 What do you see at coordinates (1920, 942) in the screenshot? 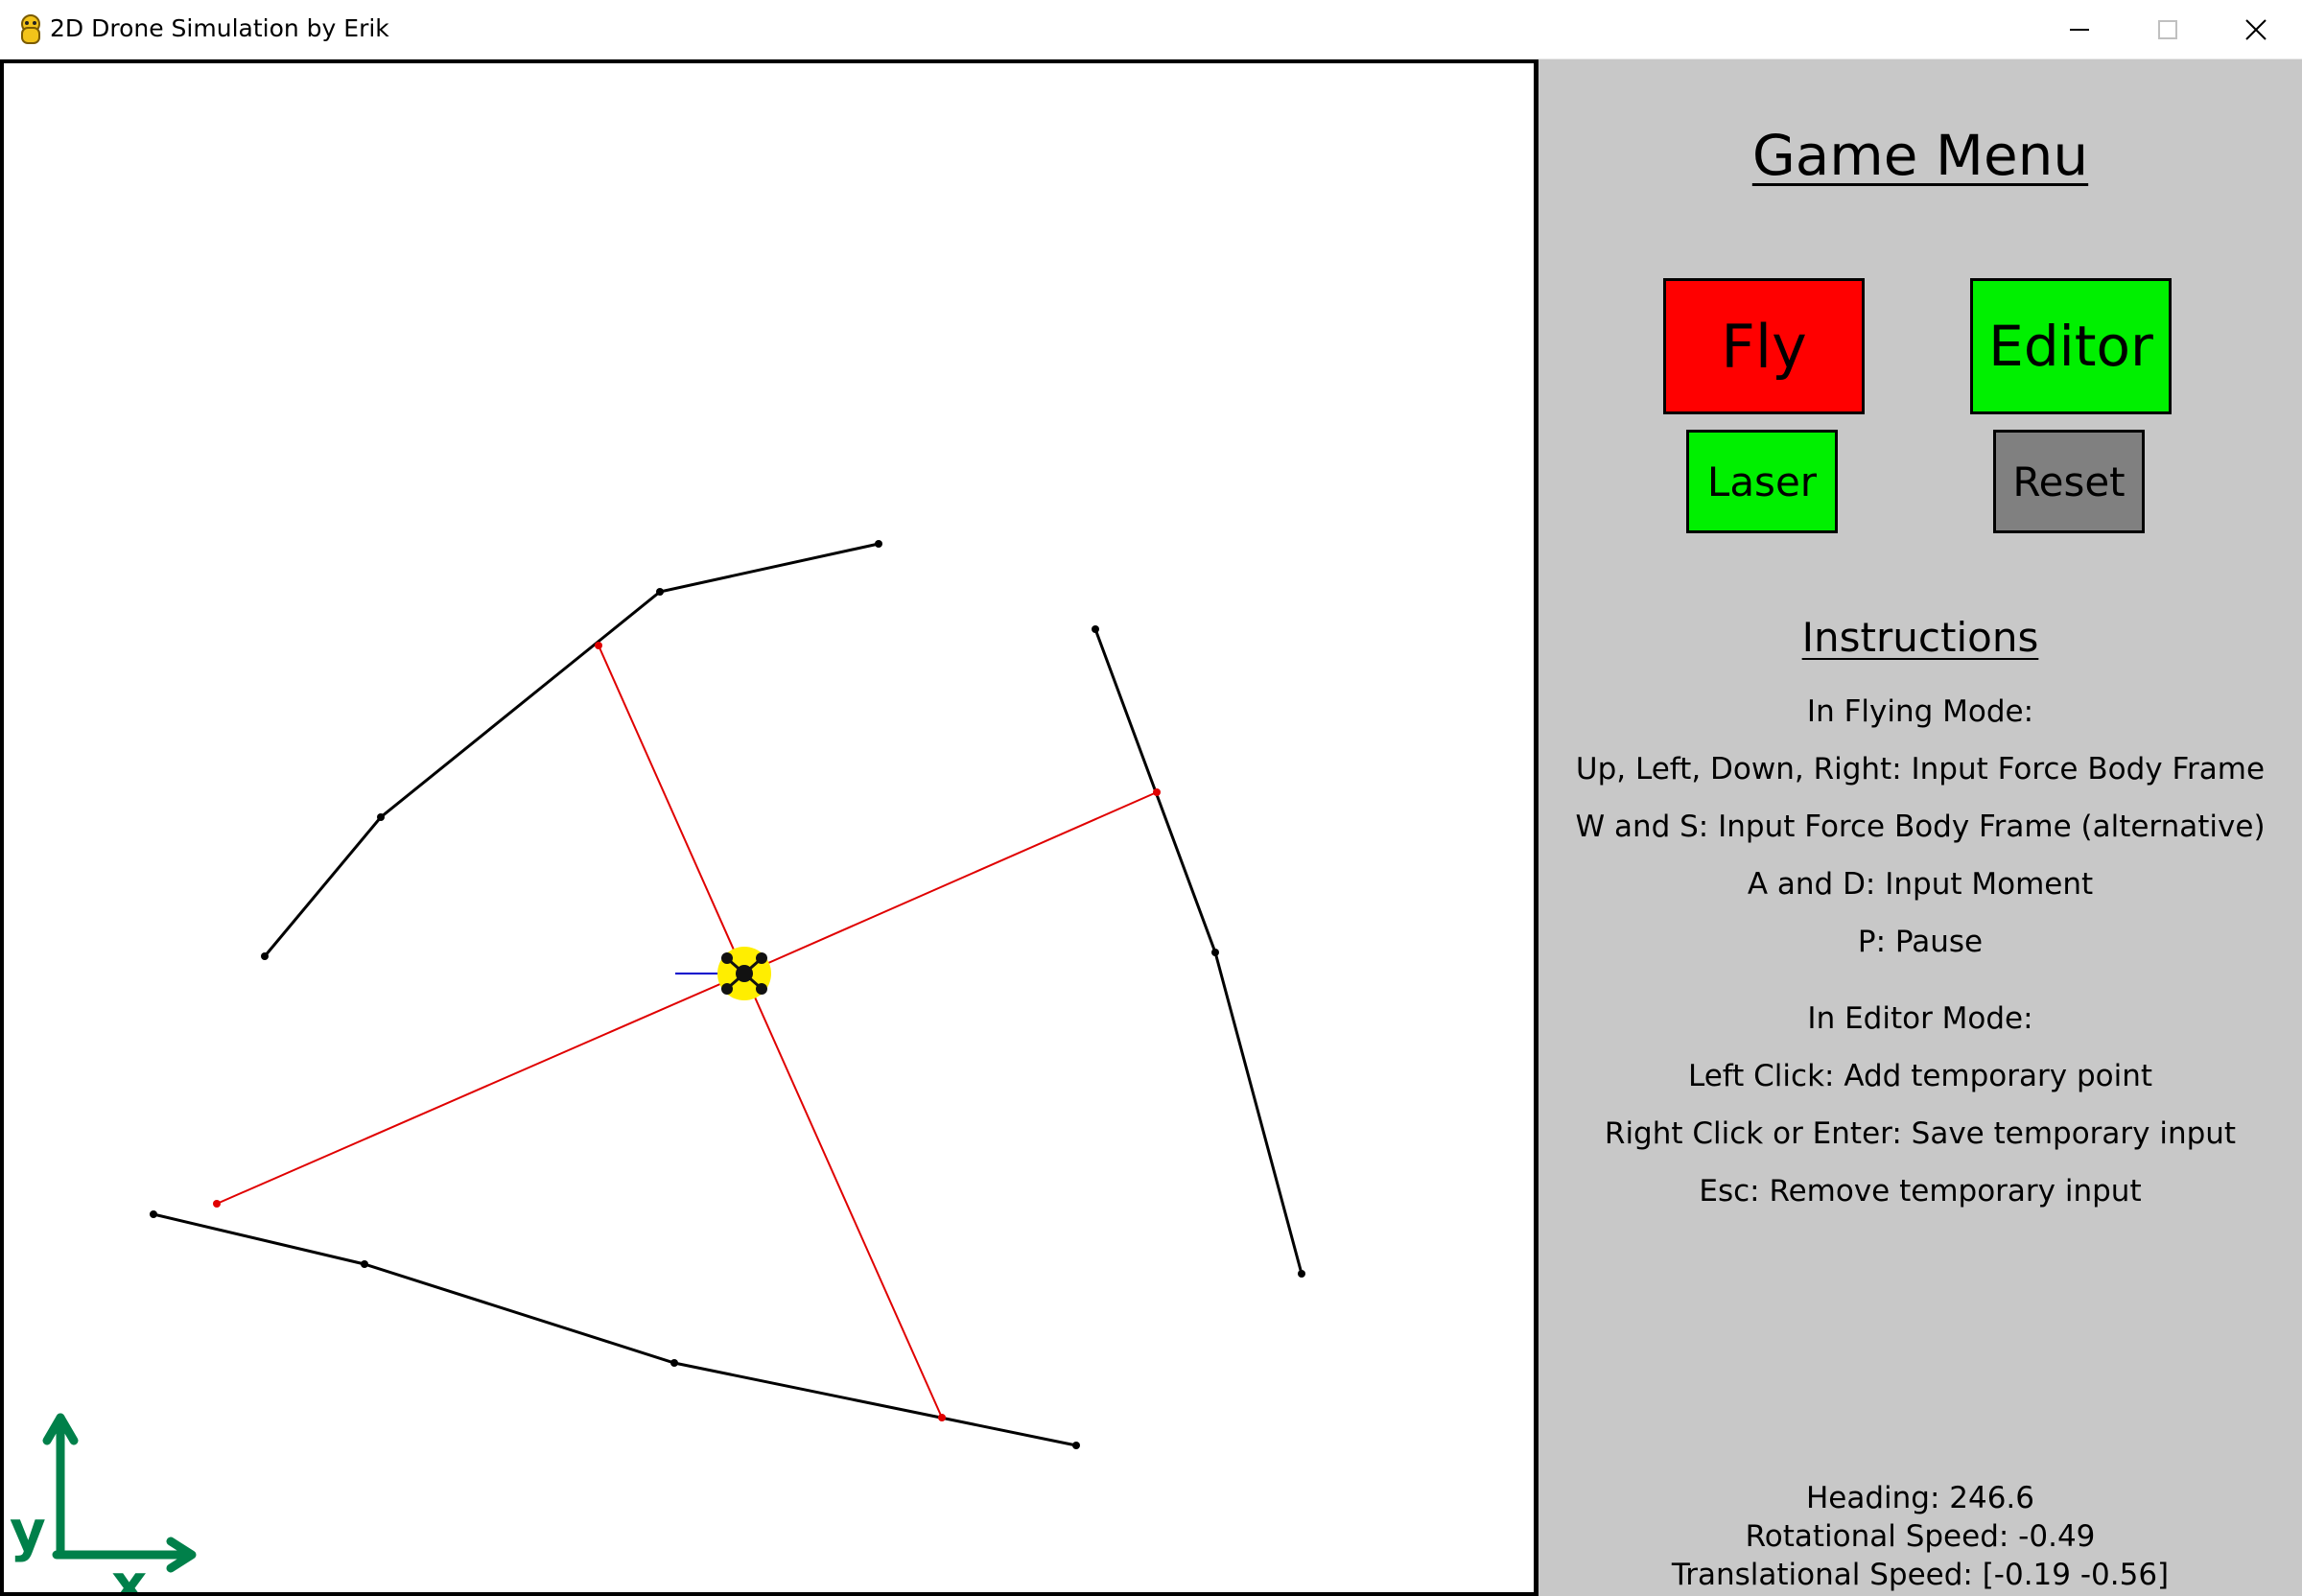
I see `flying-instruction: P: Pause` at bounding box center [1920, 942].